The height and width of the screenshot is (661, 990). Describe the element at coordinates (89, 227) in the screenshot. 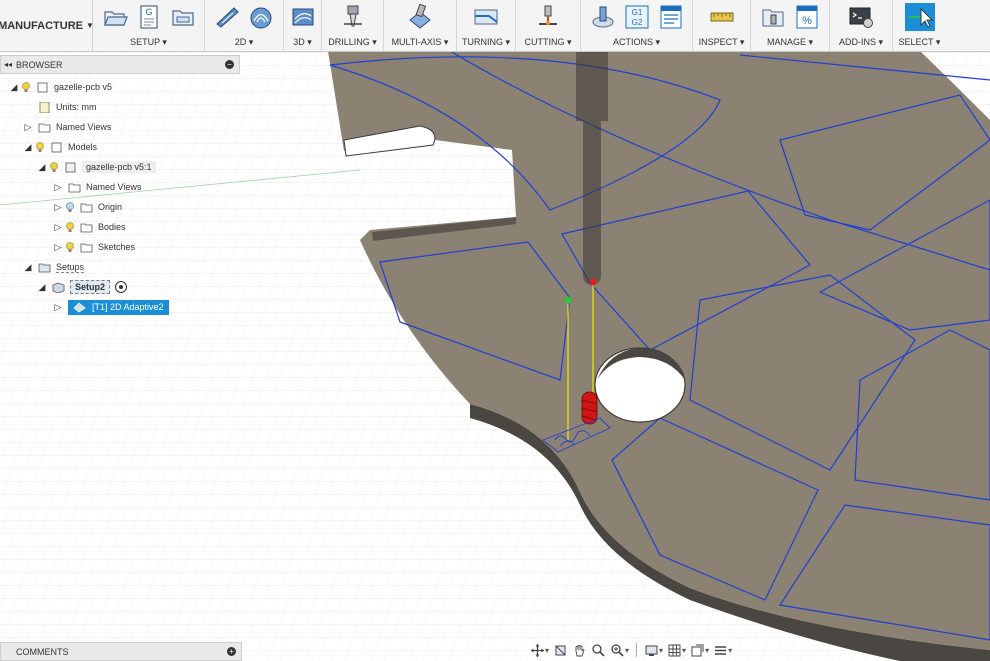

I see `tree-item-bodies: ▷ Bodies` at that location.